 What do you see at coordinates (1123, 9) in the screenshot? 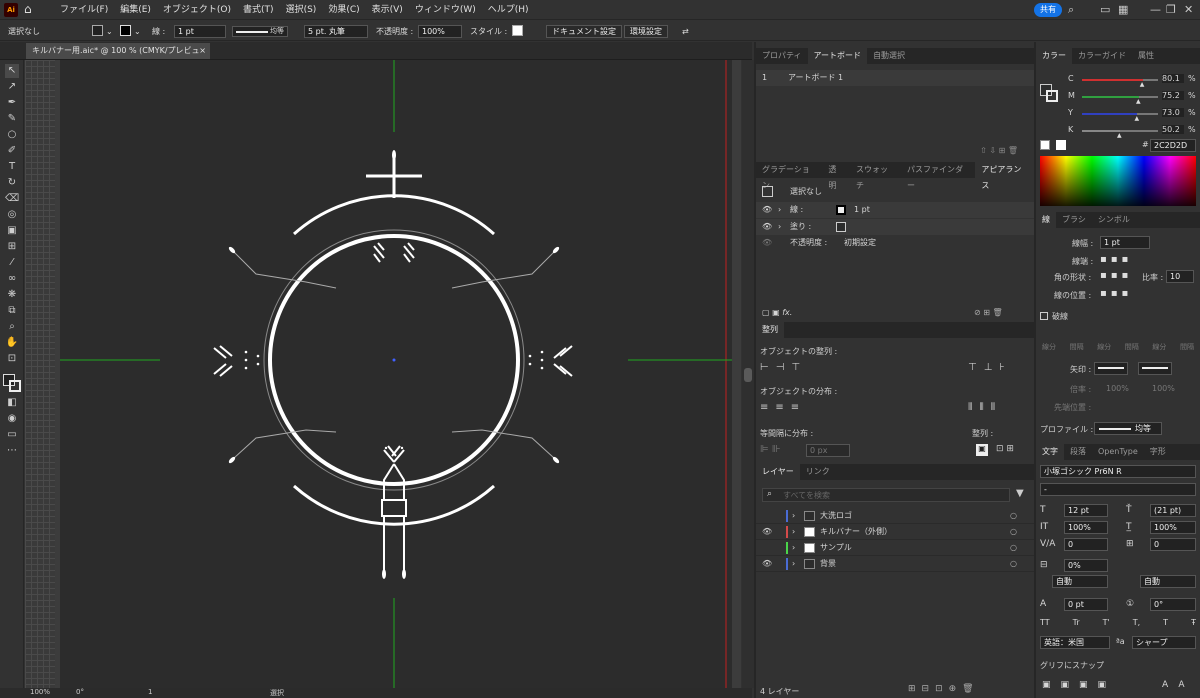
I see `workspace-icon: ▦` at bounding box center [1123, 9].